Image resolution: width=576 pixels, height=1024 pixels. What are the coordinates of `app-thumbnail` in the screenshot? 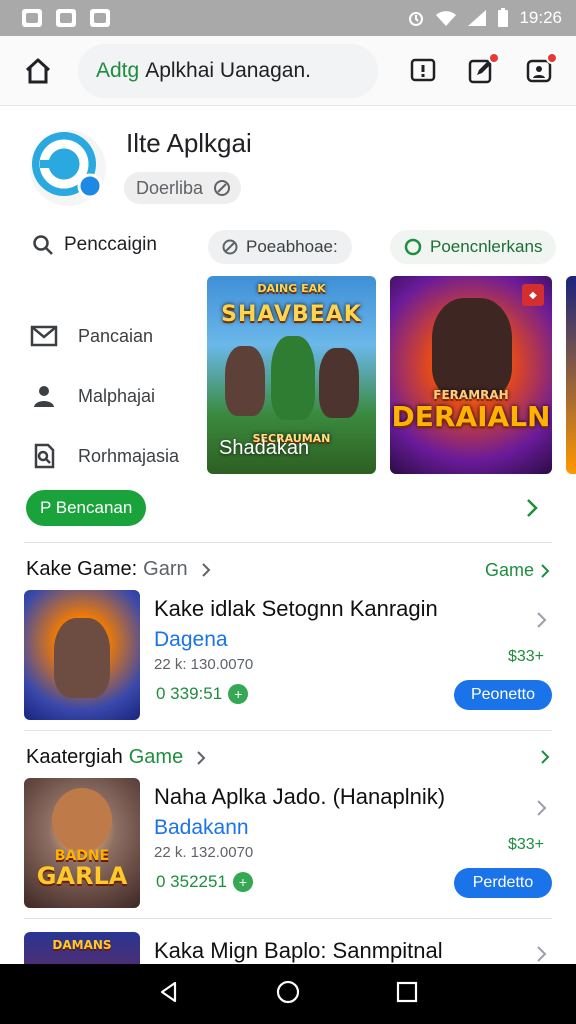 It's located at (82, 655).